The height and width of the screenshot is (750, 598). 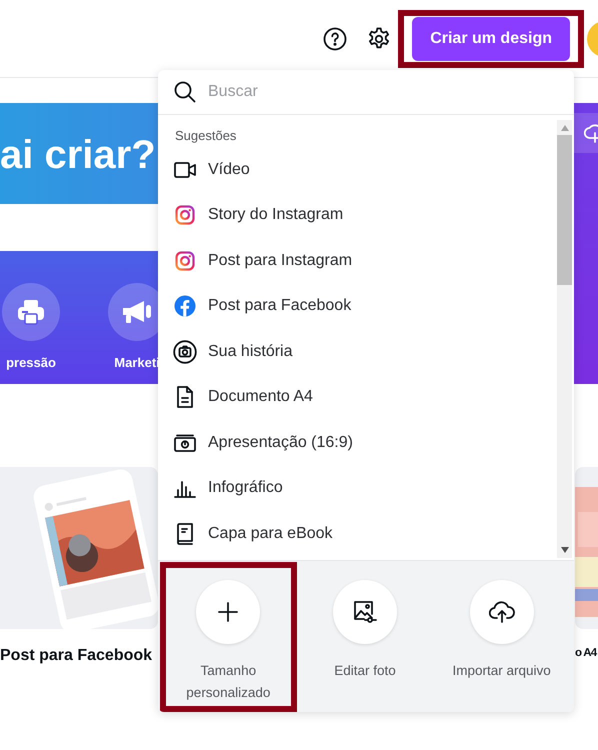 I want to click on menu-item: Capa para eBook, so click(x=356, y=533).